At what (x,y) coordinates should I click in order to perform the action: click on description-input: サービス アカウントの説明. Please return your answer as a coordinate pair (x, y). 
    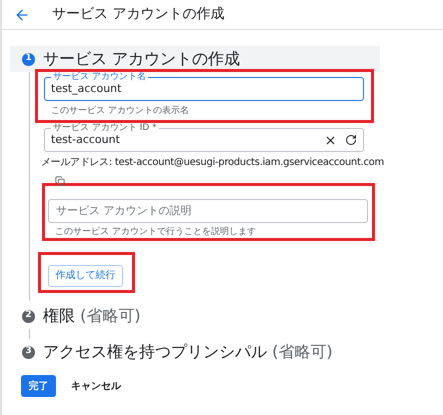
    Looking at the image, I should click on (208, 211).